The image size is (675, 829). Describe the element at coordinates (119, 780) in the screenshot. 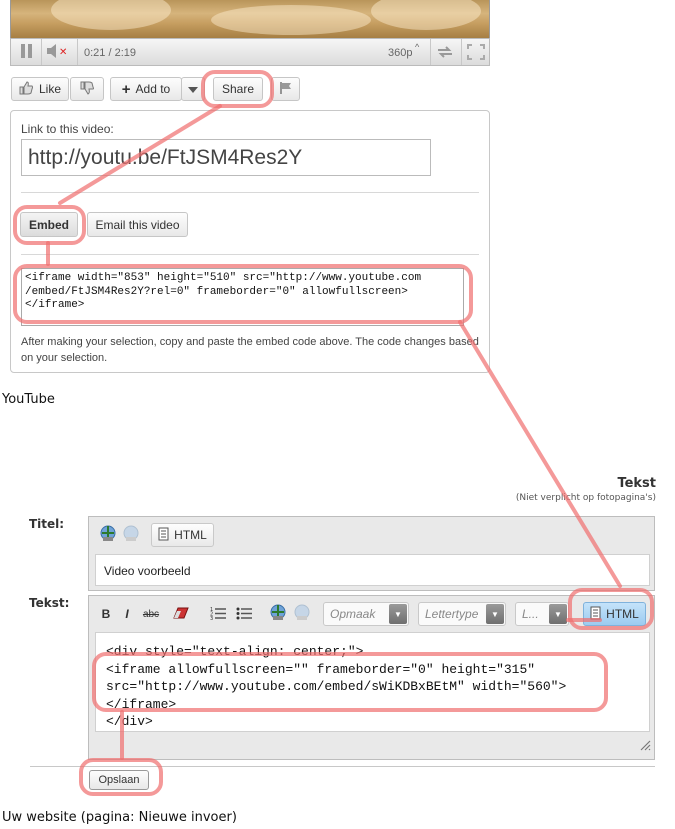

I see `save-button: Opslaan` at that location.